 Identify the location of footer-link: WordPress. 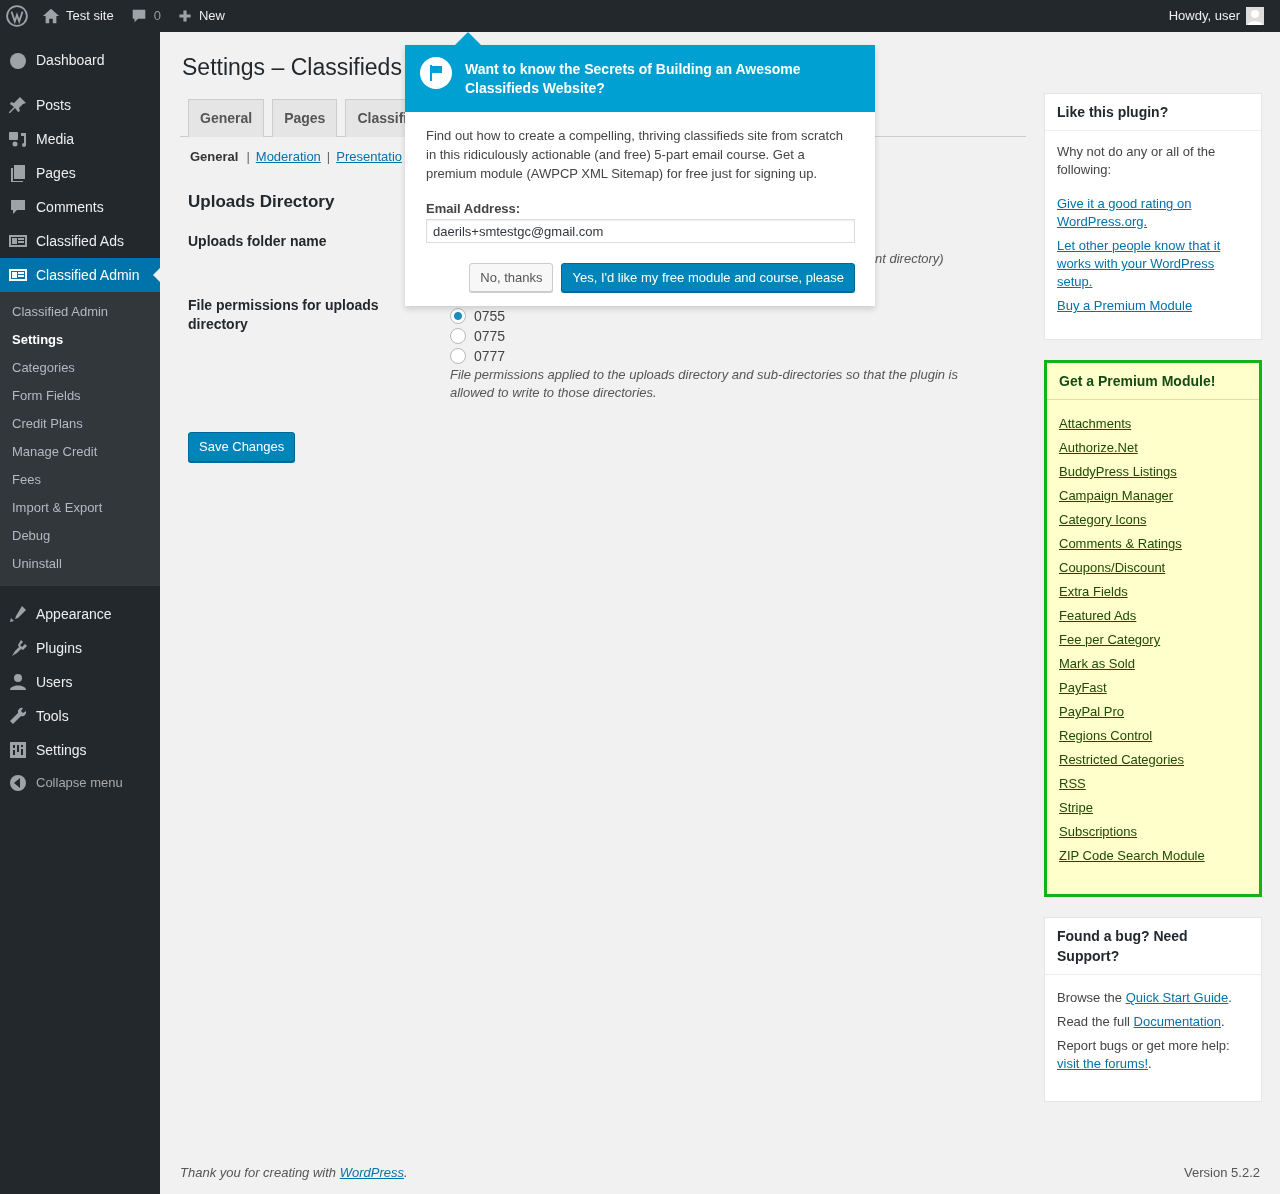
(371, 1172).